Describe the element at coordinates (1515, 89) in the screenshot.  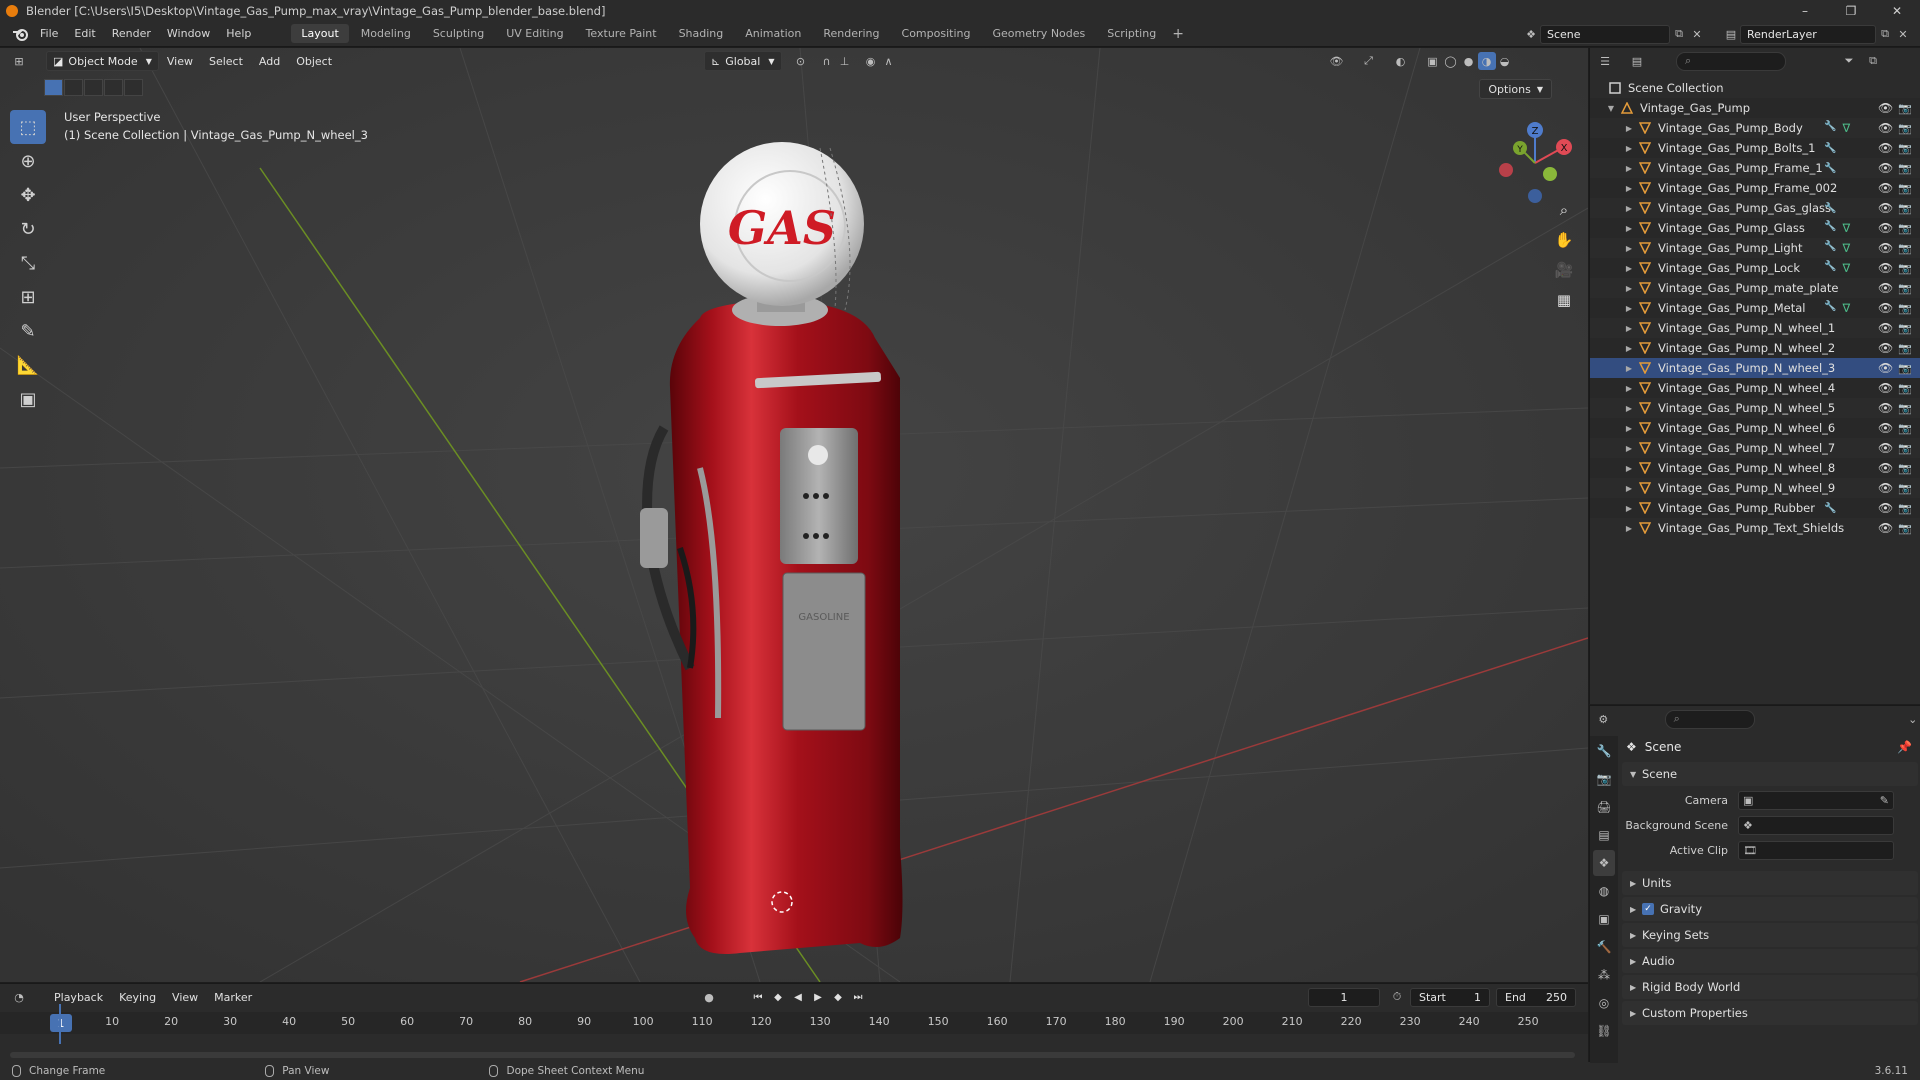
I see `options-dropdown: Options ▼` at that location.